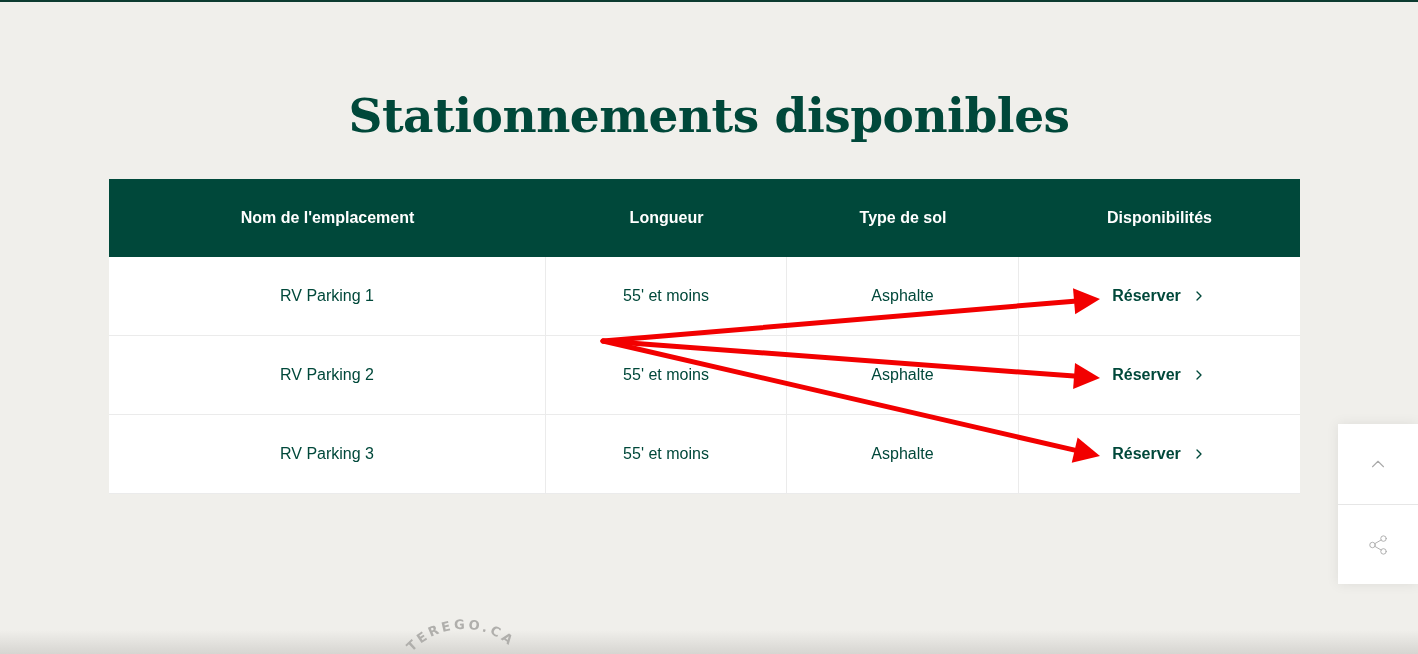  I want to click on share-button, so click(1378, 544).